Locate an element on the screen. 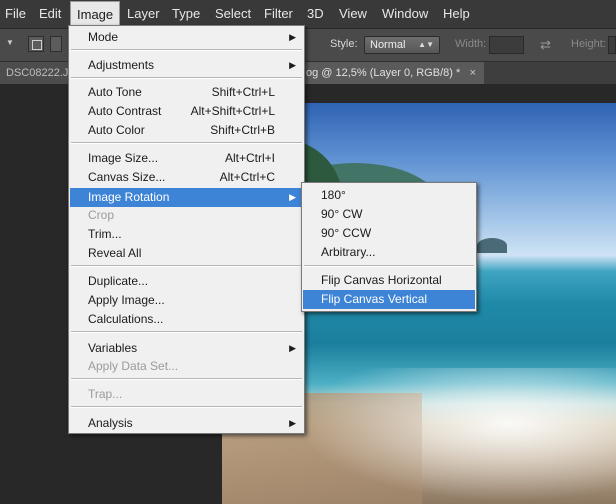  menu-item-crop: Crop is located at coordinates (186, 215).